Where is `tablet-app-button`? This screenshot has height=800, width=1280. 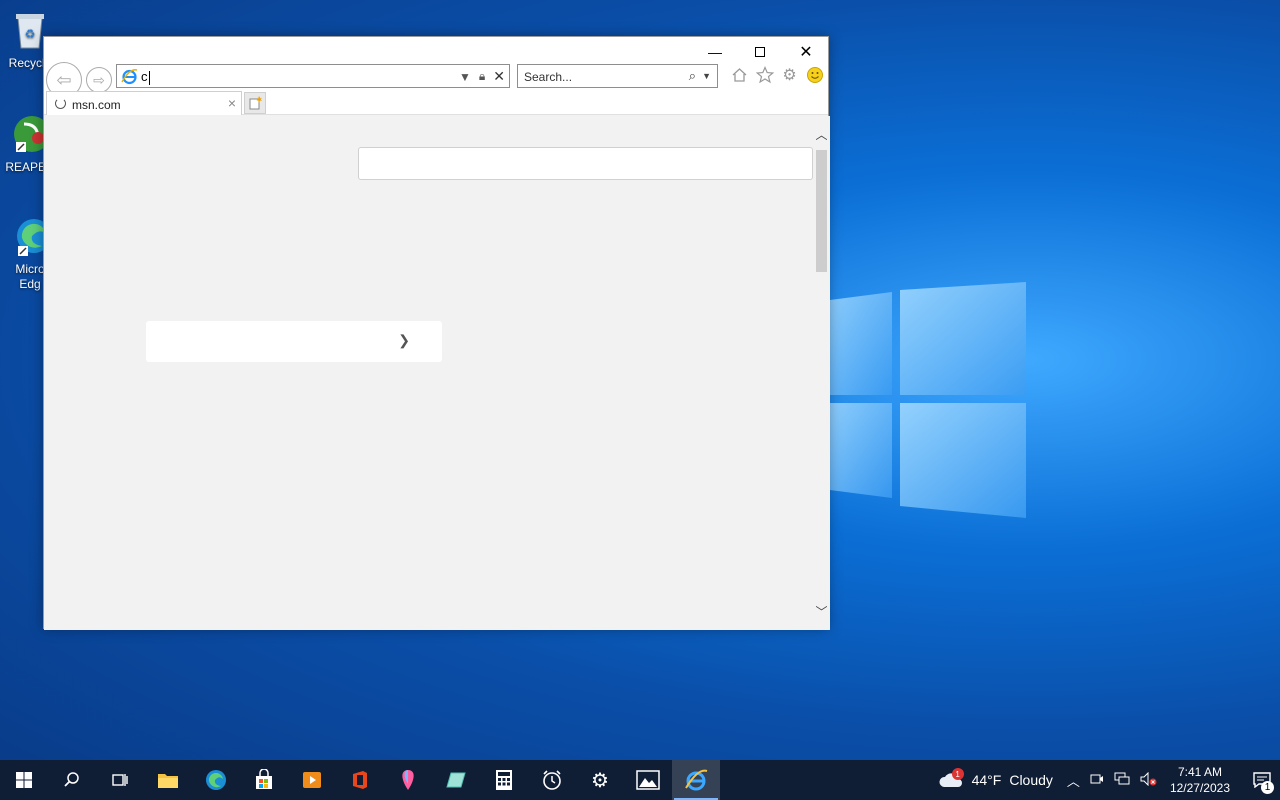 tablet-app-button is located at coordinates (456, 780).